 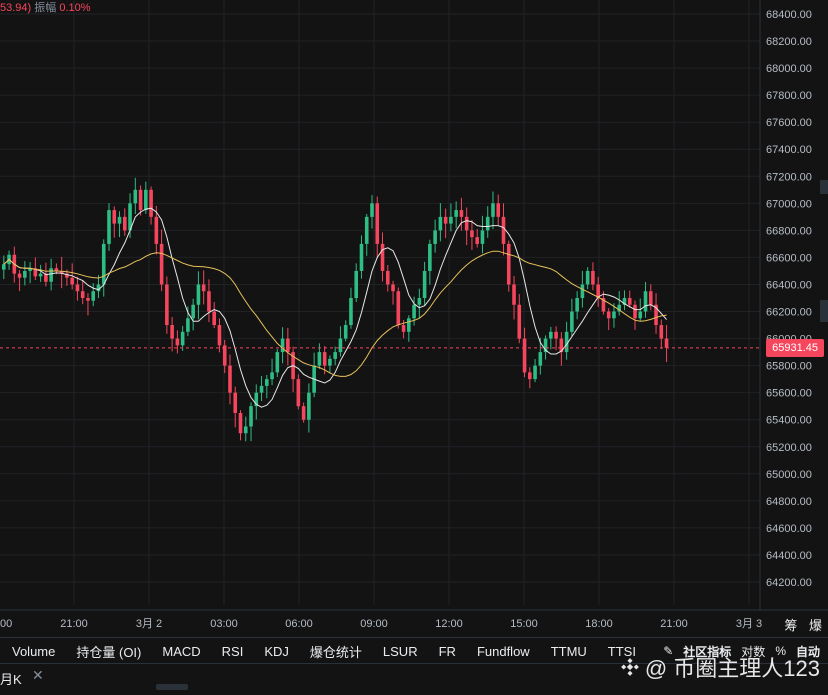 I want to click on y-tick-label: 64400.00, so click(x=789, y=556).